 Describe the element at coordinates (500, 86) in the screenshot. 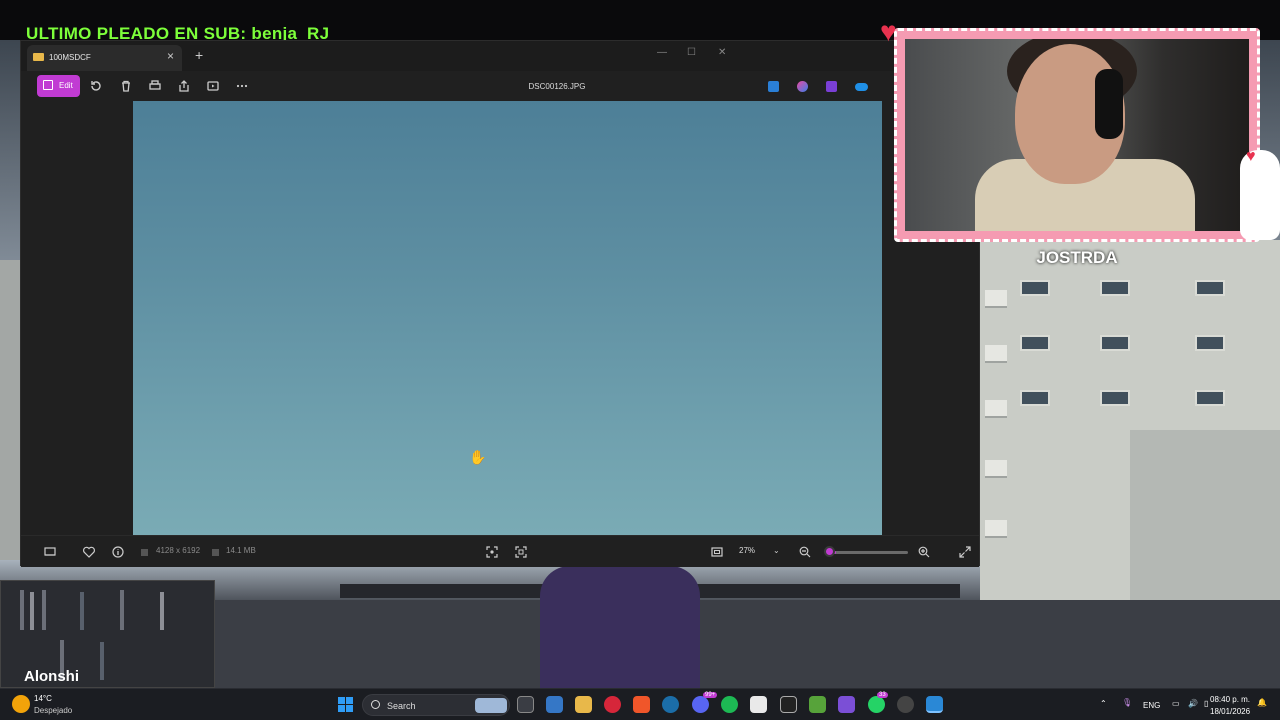

I see `photo-toolbar: Edit DSC00126.JPG` at that location.